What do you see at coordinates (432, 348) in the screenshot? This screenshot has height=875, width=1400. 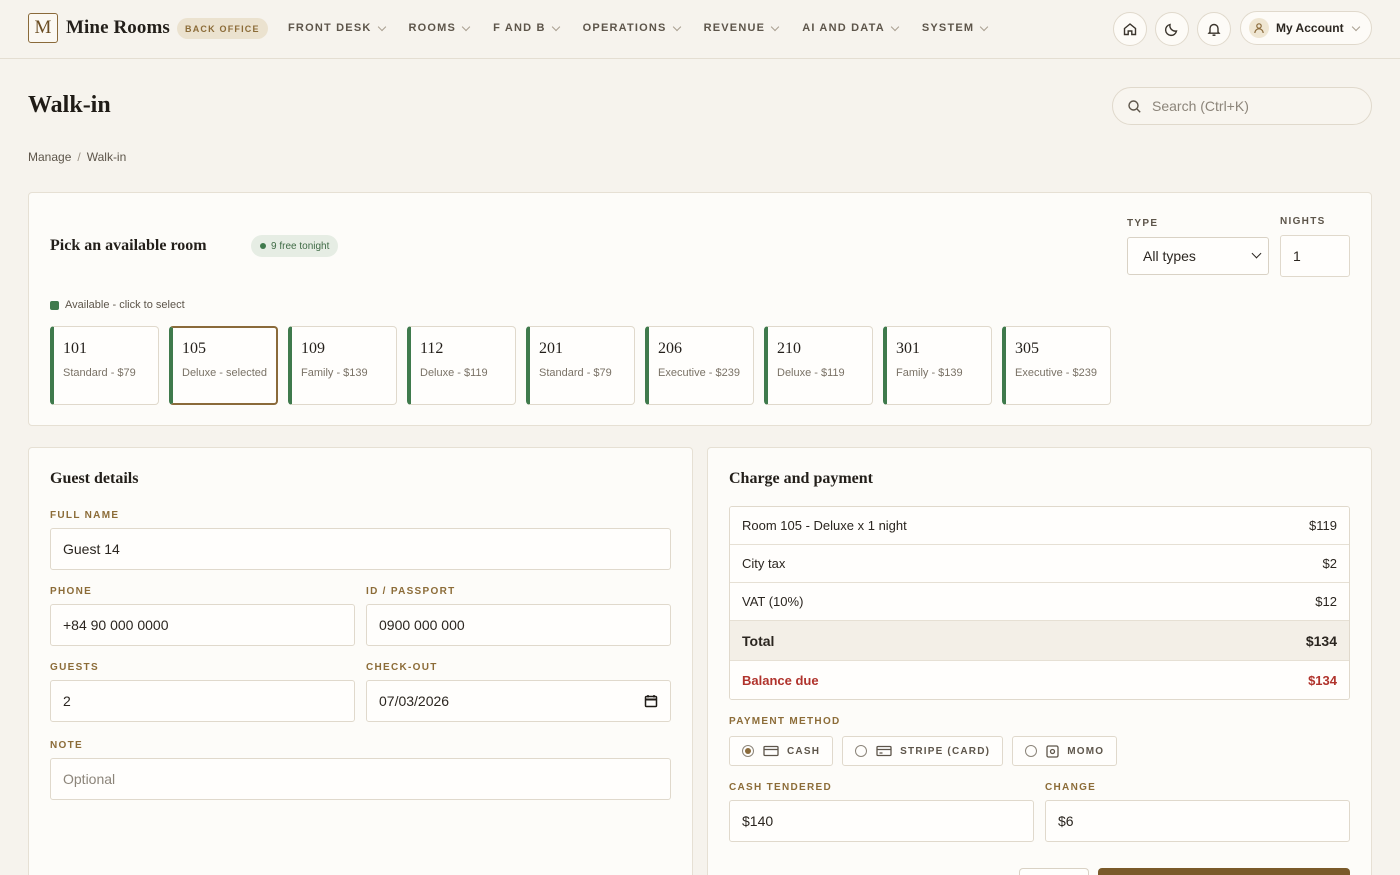 I see `room-number: 112` at bounding box center [432, 348].